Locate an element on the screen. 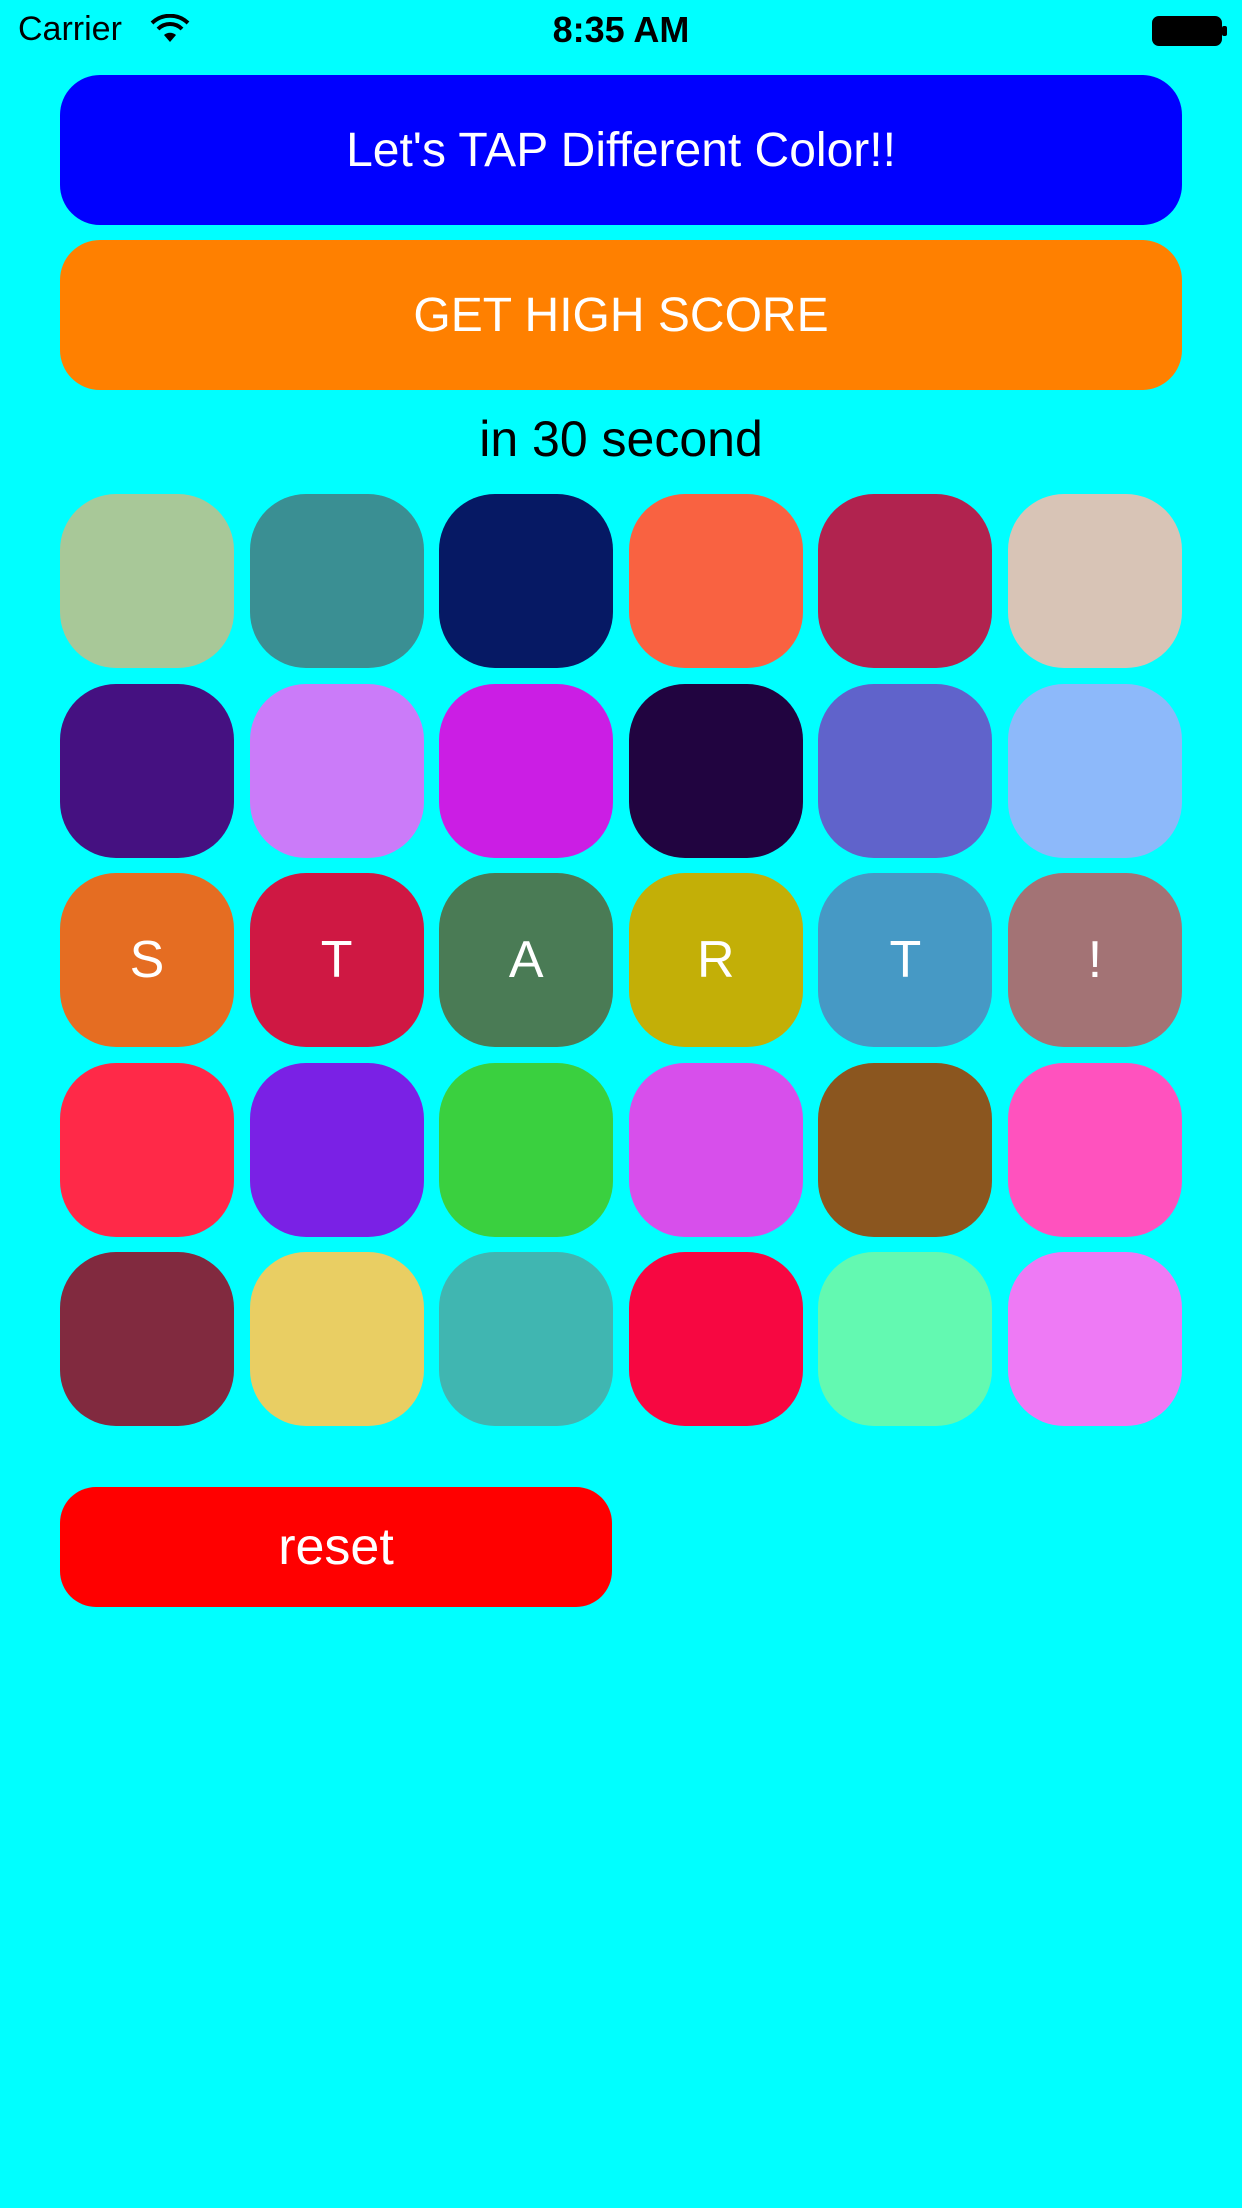 The height and width of the screenshot is (2208, 1242). reset-button: reset is located at coordinates (336, 1547).